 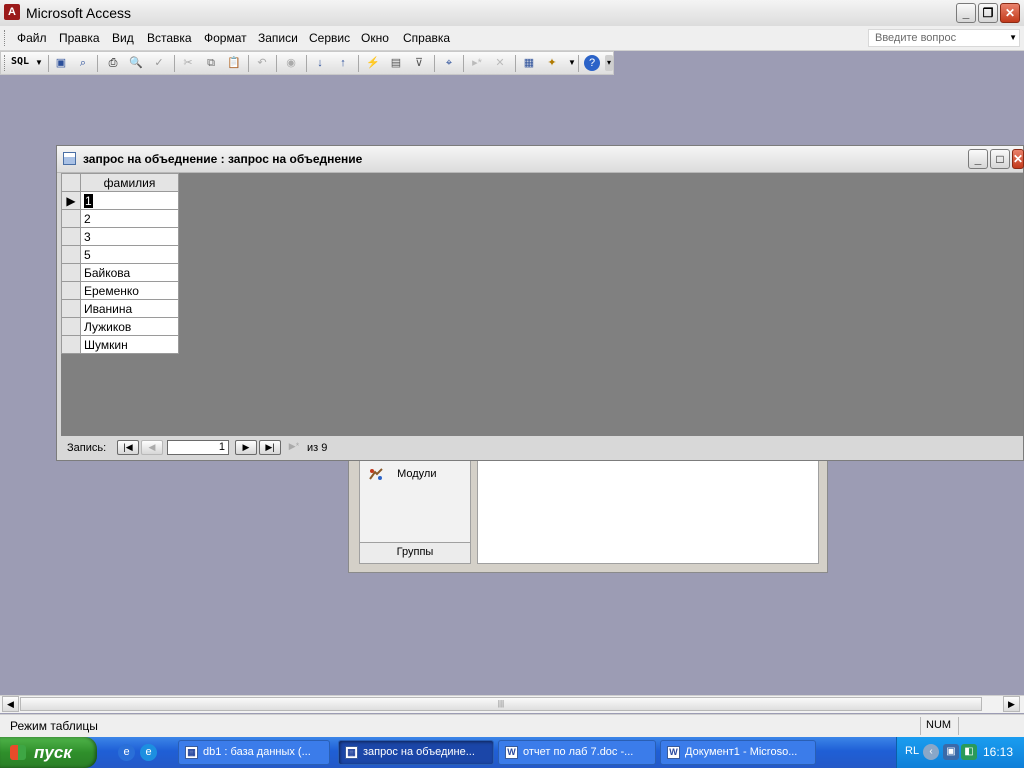 What do you see at coordinates (951, 752) in the screenshot?
I see `network-icon: ▣` at bounding box center [951, 752].